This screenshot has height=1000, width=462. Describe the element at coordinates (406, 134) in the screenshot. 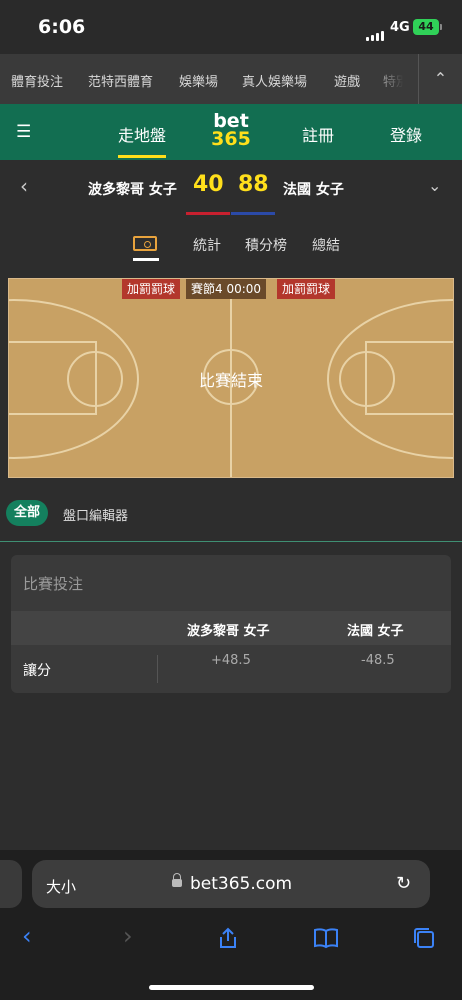

I see `login-button: 登錄` at that location.